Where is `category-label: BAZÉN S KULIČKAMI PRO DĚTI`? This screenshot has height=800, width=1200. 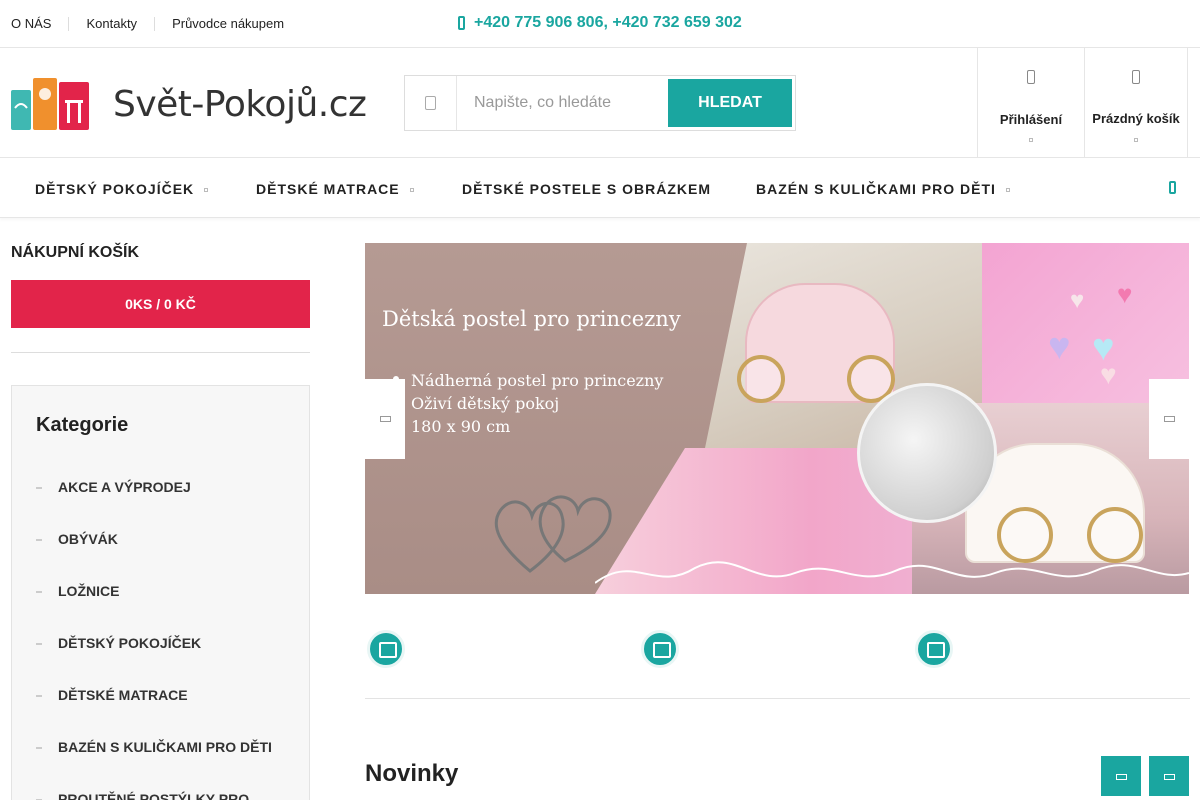
category-label: BAZÉN S KULIČKAMI PRO DĚTI is located at coordinates (165, 747).